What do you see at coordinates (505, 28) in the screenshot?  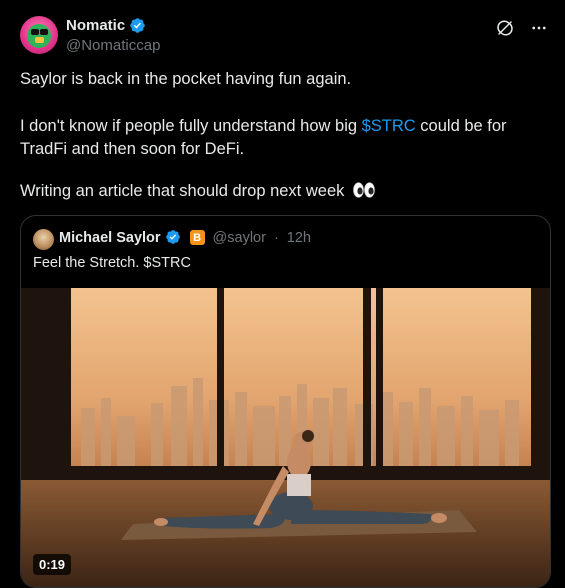 I see `grok-icon` at bounding box center [505, 28].